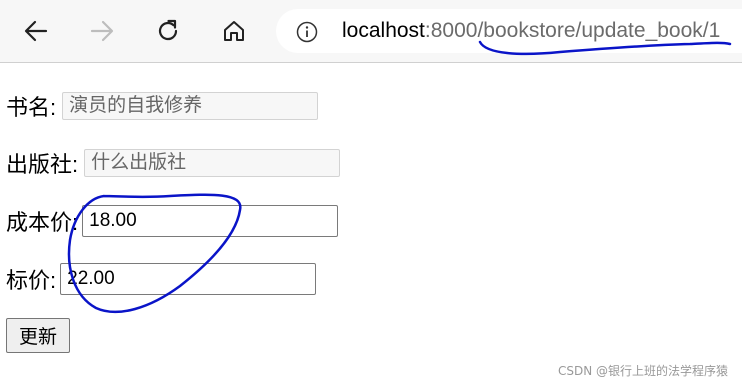 This screenshot has width=742, height=387. I want to click on reload-button, so click(168, 31).